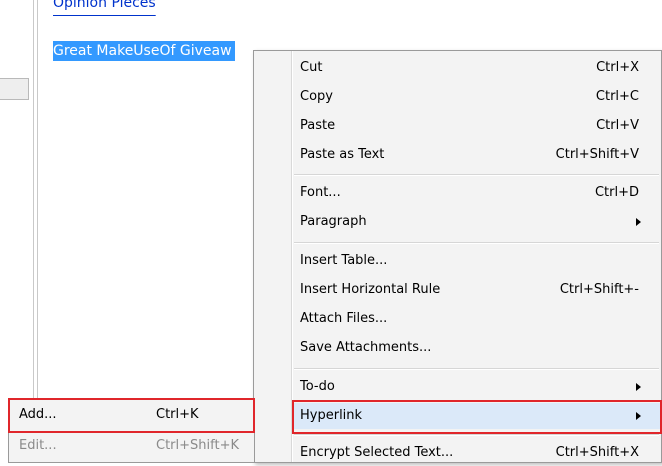  I want to click on panel-divider-inner, so click(37, 200).